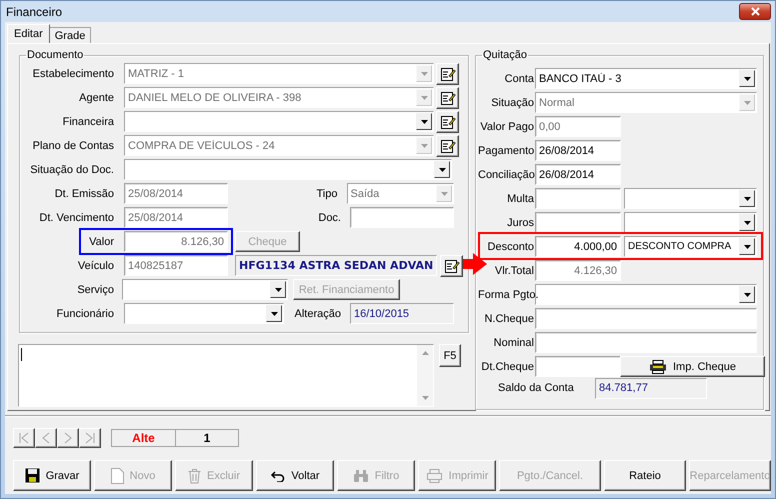 Image resolution: width=776 pixels, height=499 pixels. Describe the element at coordinates (645, 475) in the screenshot. I see `toolbar-button: Rateio` at that location.